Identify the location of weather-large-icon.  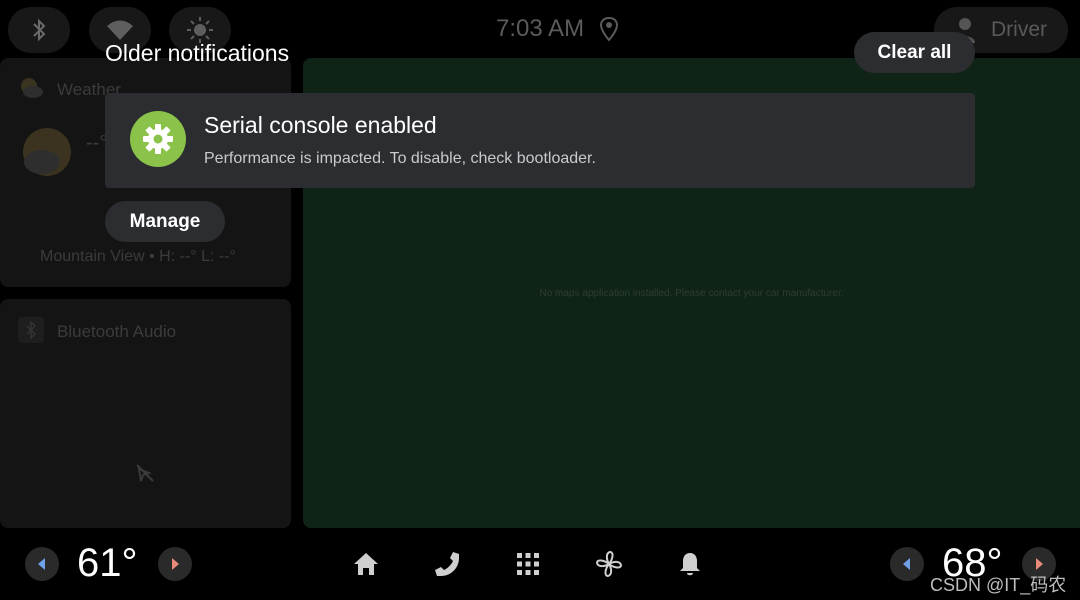
(47, 152).